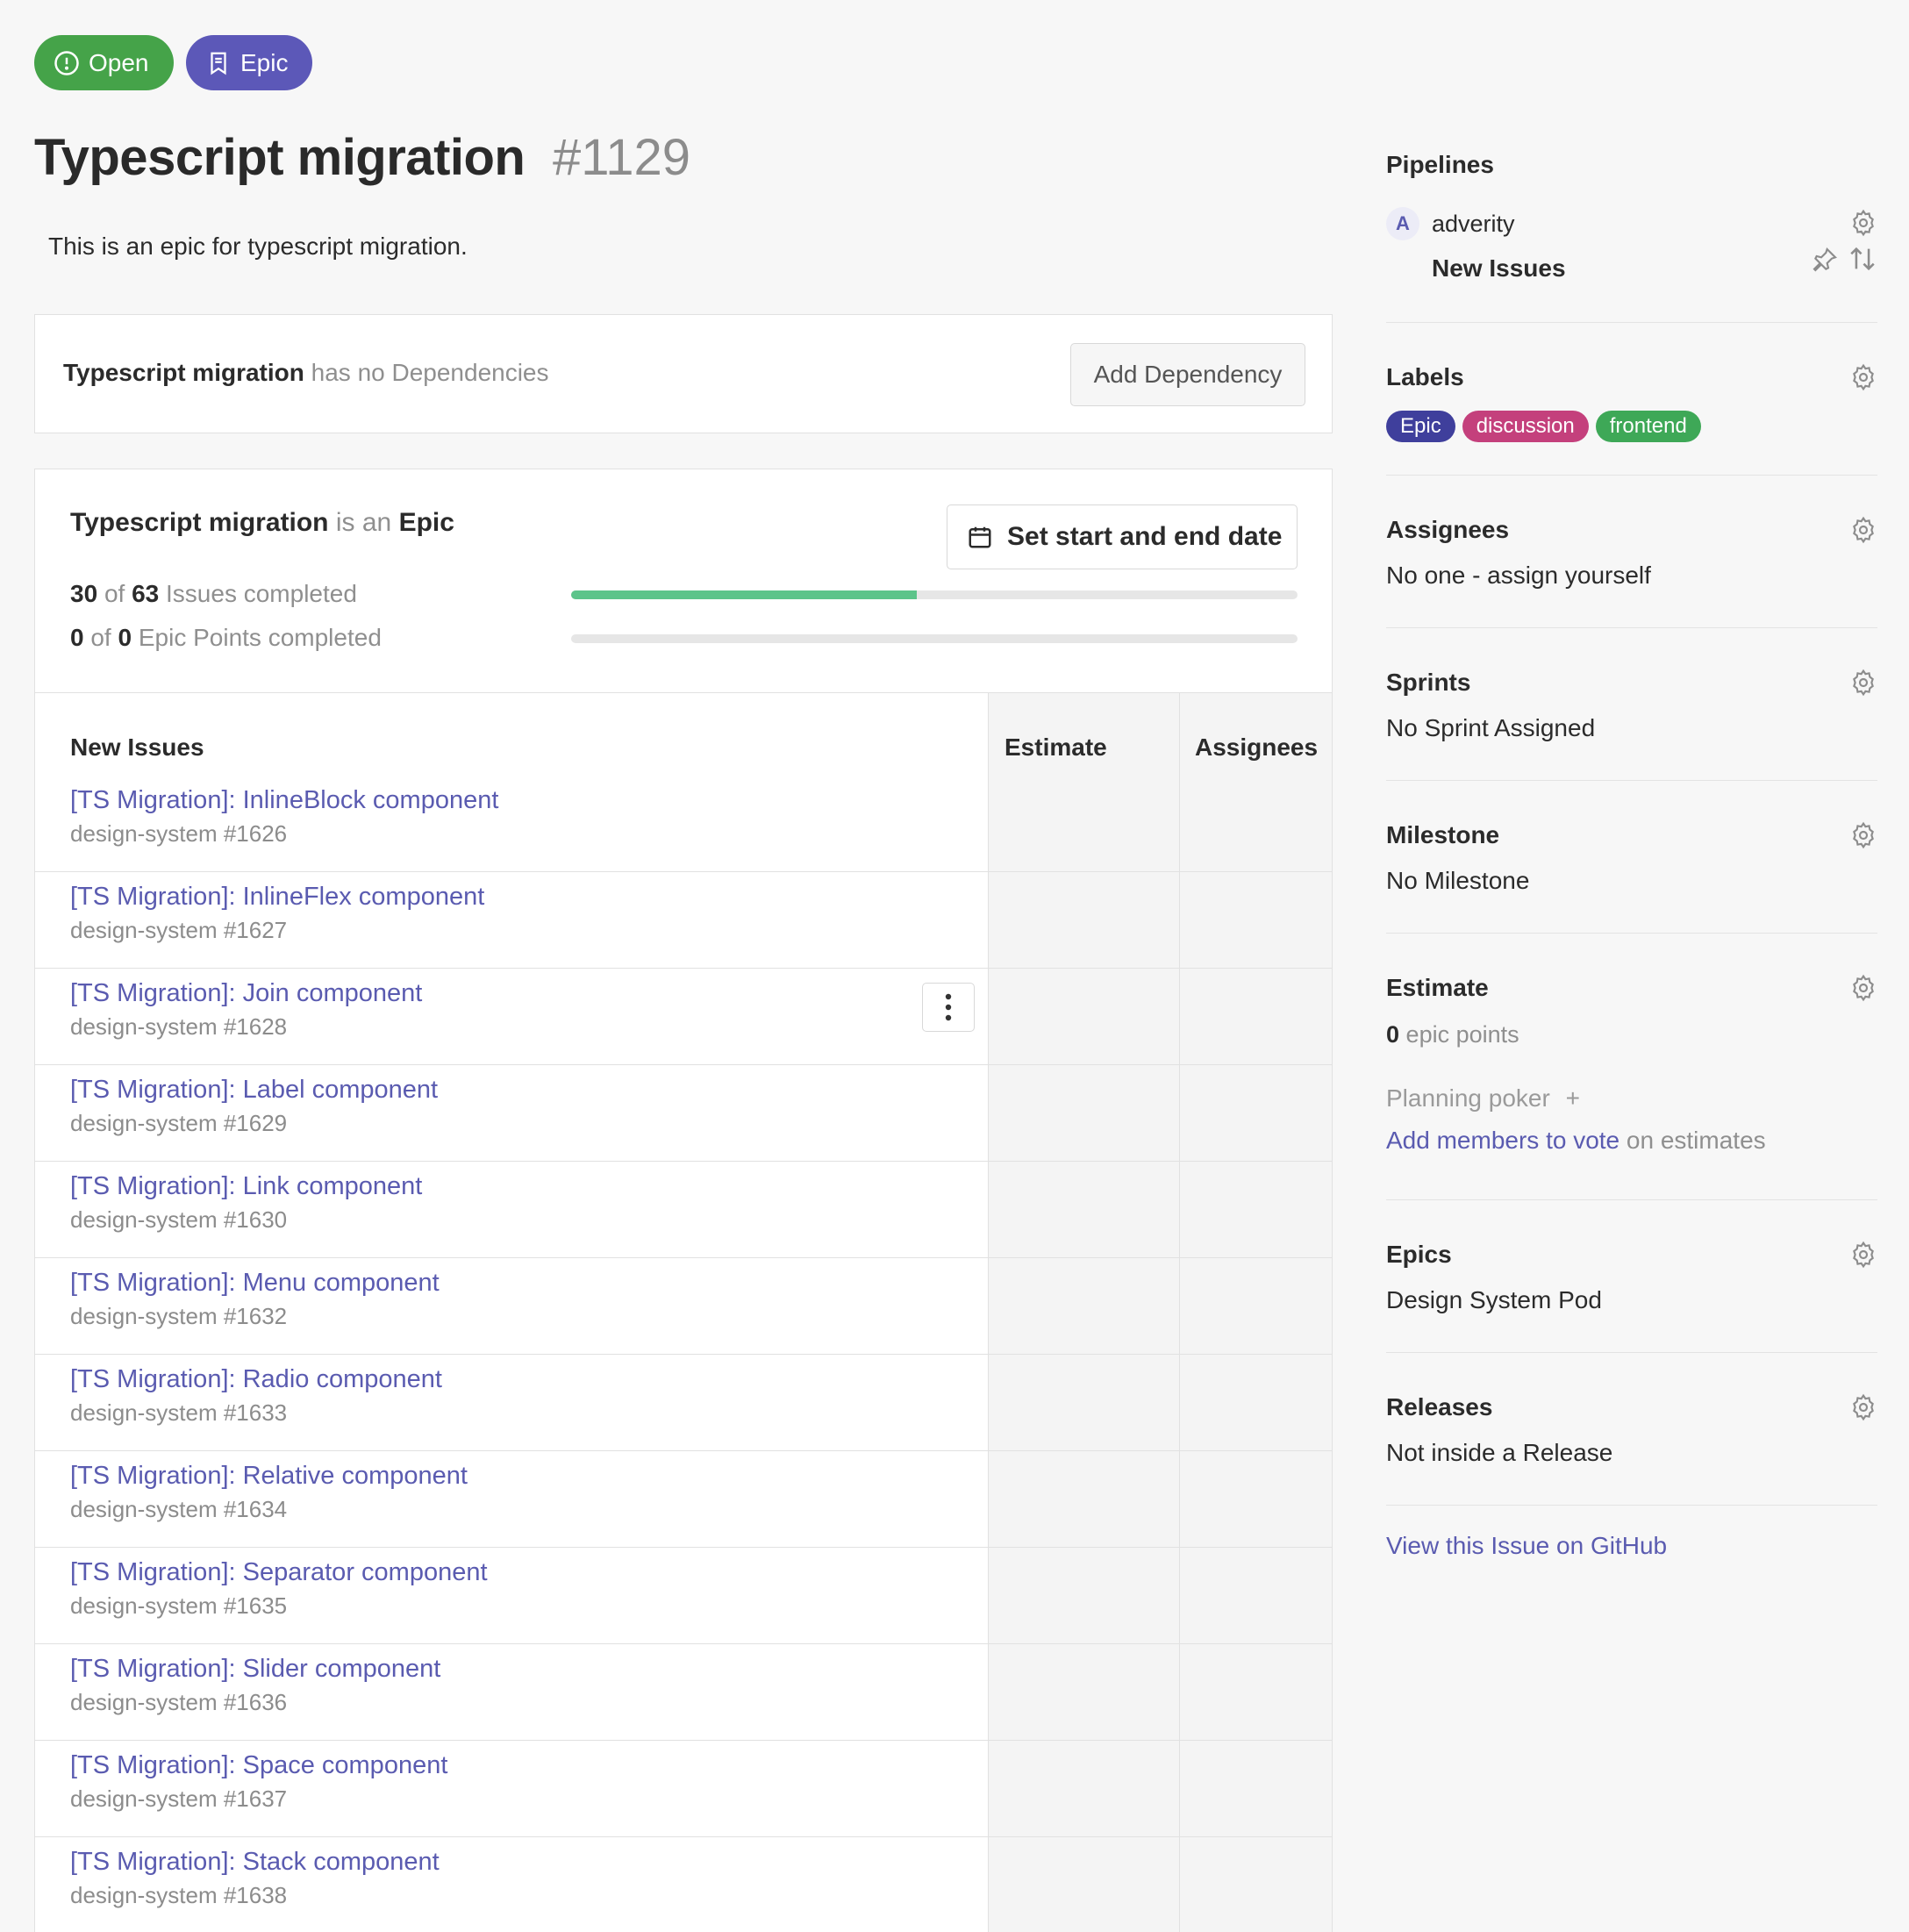 This screenshot has width=1909, height=1932. I want to click on status-label: Open, so click(119, 62).